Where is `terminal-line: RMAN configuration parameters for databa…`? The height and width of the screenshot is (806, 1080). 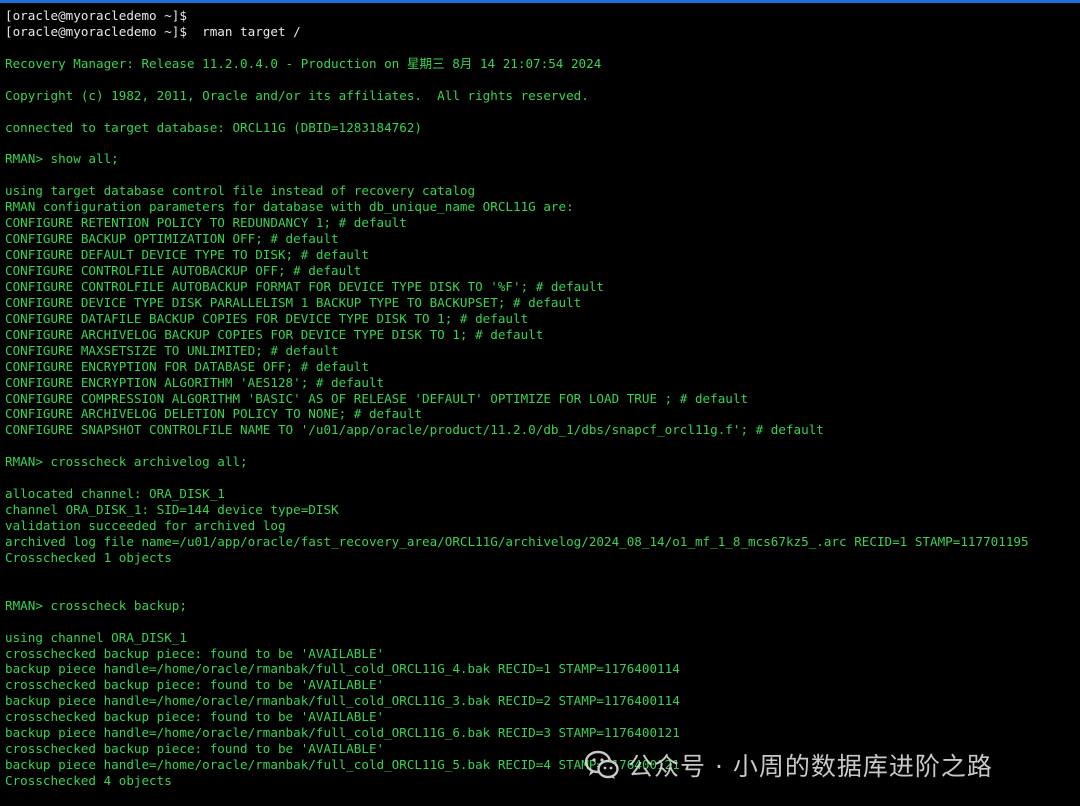
terminal-line: RMAN configuration parameters for databa… is located at coordinates (289, 207).